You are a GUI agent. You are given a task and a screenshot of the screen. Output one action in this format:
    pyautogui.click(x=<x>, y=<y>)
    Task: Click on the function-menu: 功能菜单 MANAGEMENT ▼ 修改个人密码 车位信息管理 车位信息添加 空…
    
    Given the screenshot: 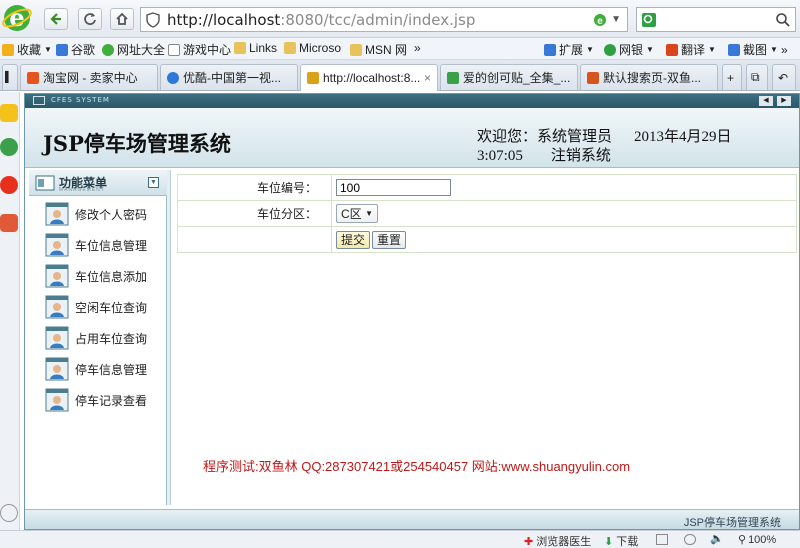 What is the action you would take?
    pyautogui.click(x=98, y=337)
    